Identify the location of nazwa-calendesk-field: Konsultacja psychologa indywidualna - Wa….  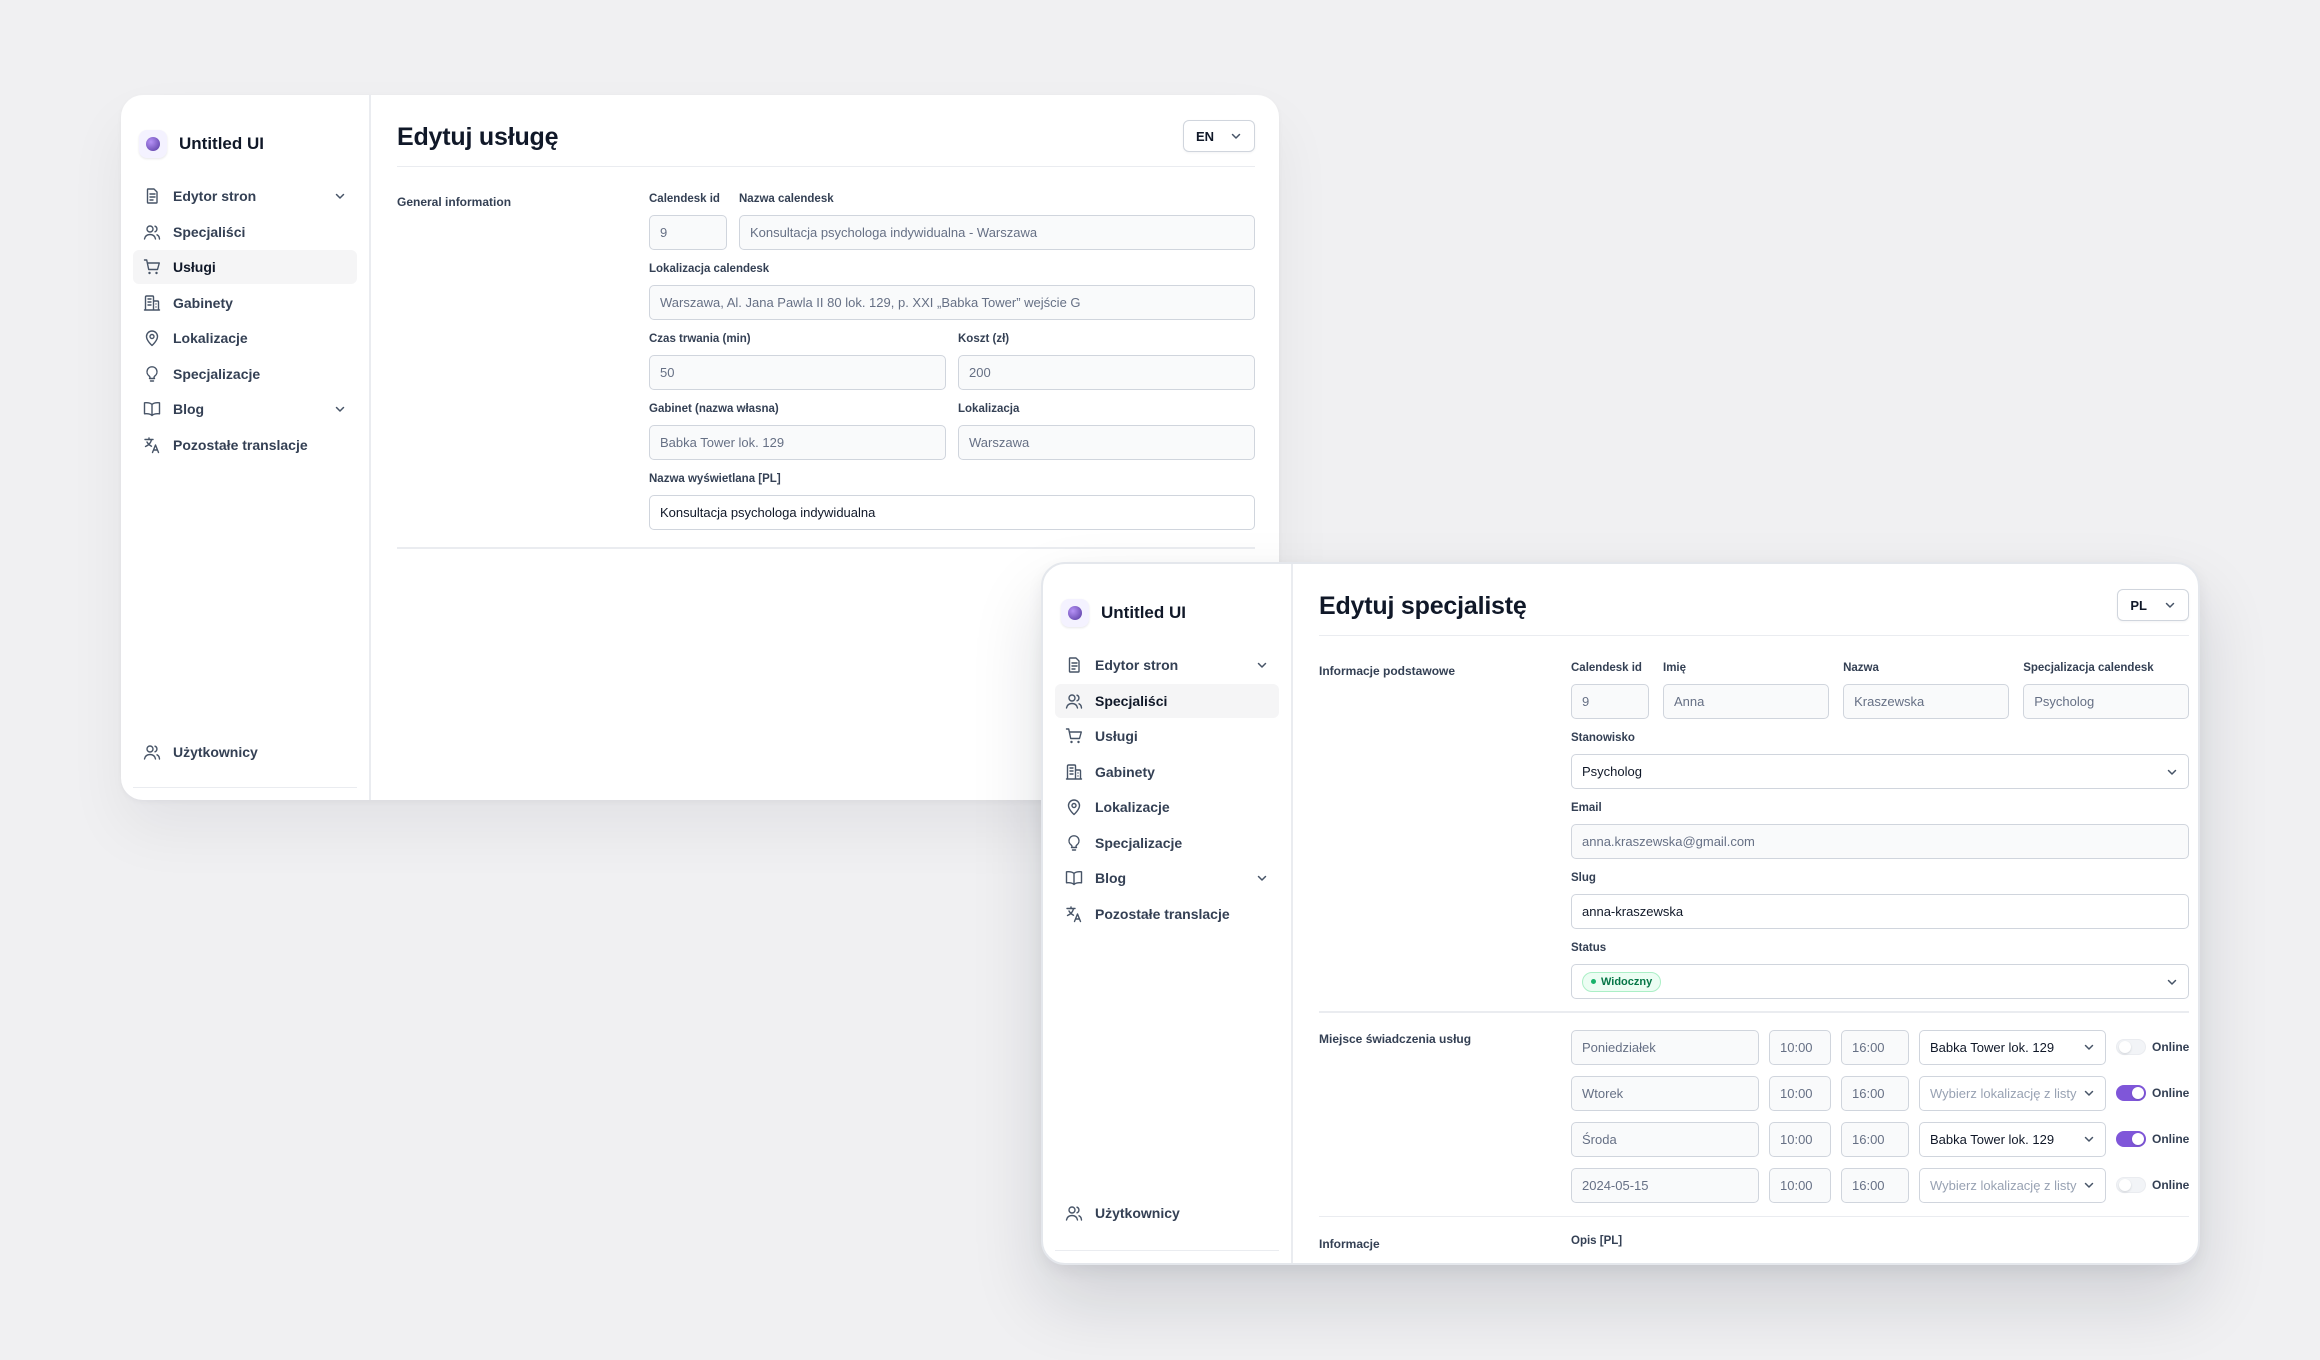
(997, 232).